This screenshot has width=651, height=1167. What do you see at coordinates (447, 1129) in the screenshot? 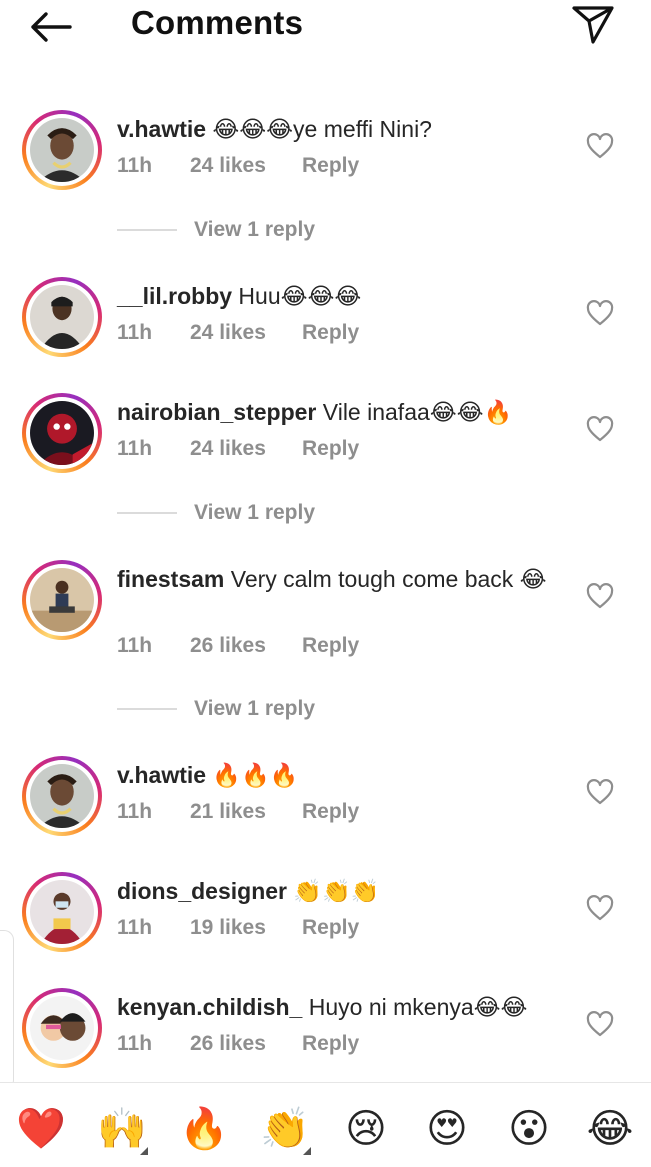
I see `heart-eyes-emoji-button: 😍` at bounding box center [447, 1129].